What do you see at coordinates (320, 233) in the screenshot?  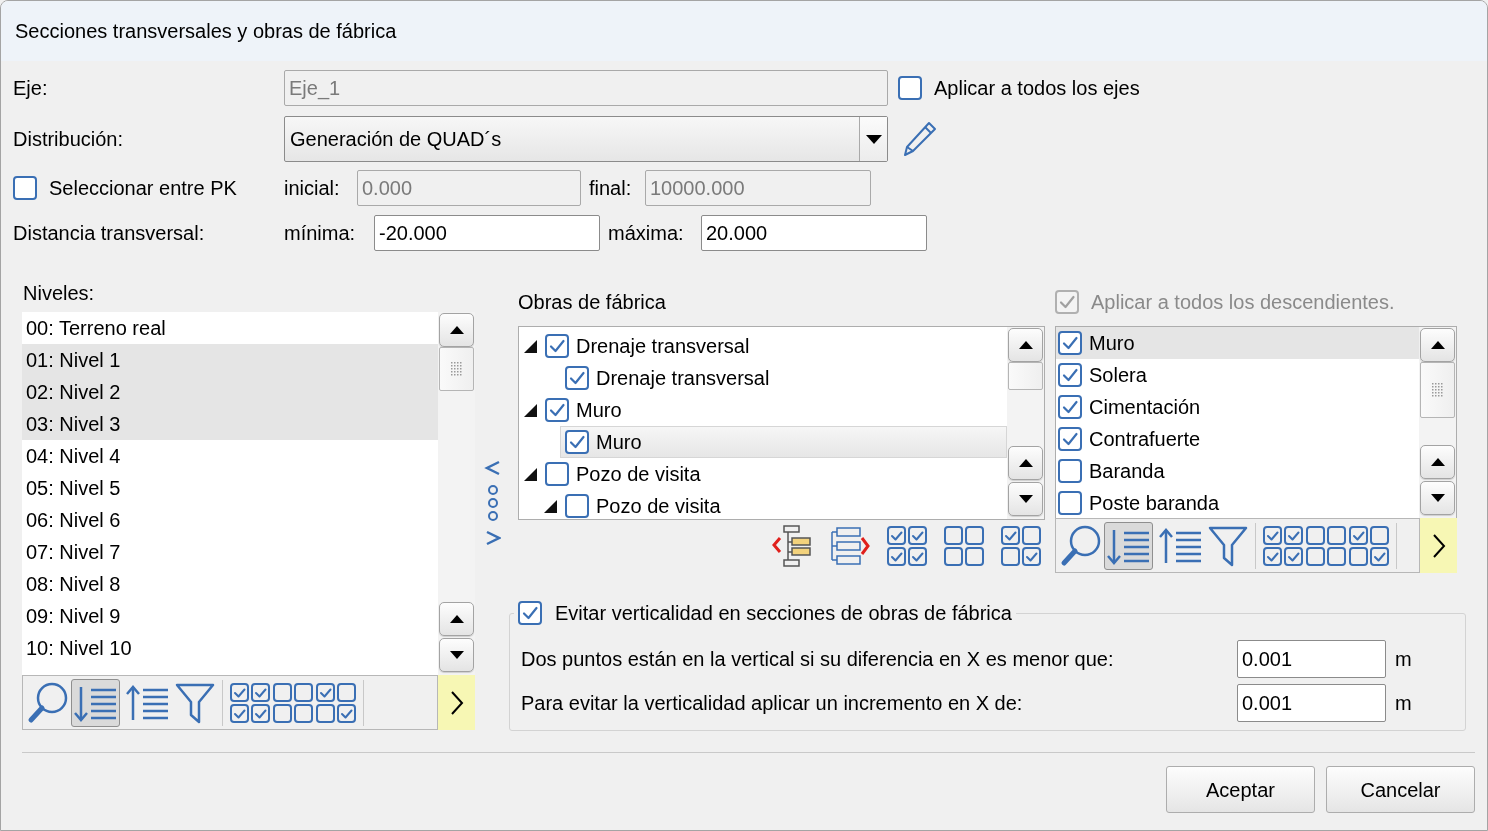 I see `minimum-label: mínima:` at bounding box center [320, 233].